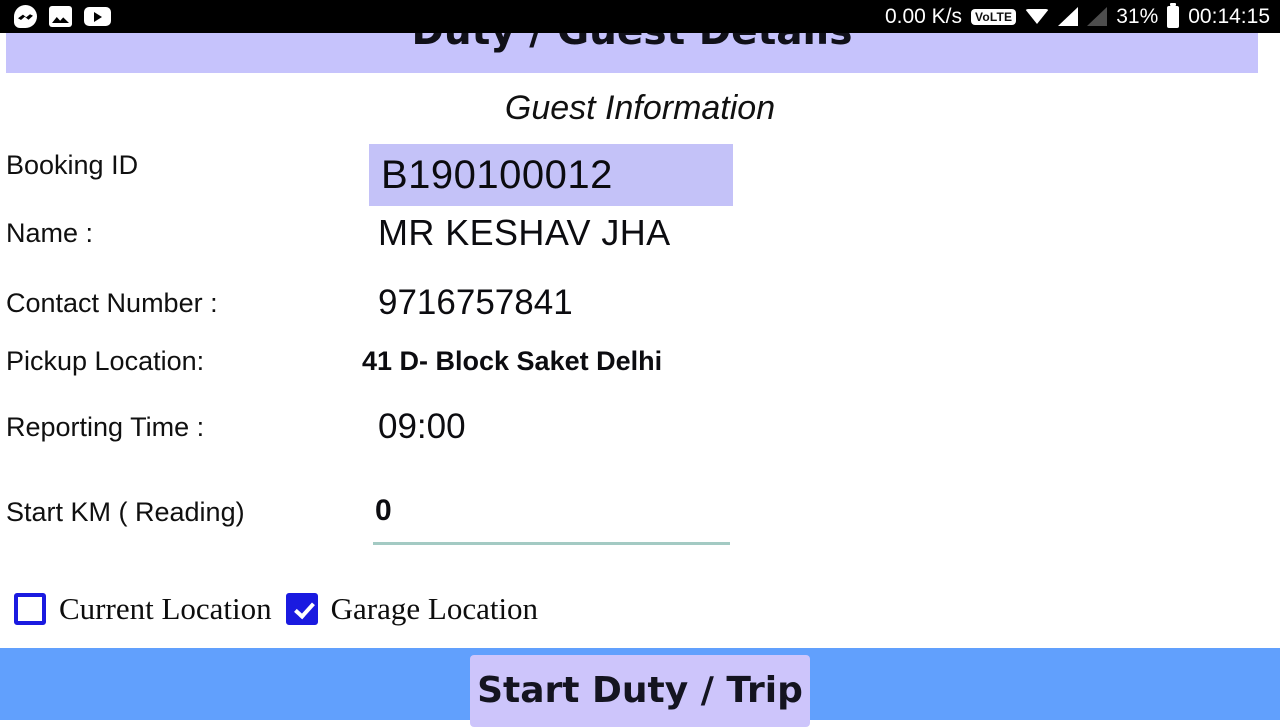 Image resolution: width=1280 pixels, height=727 pixels. What do you see at coordinates (632, 41) in the screenshot?
I see `app-title-bar: Duty / Guest Details` at bounding box center [632, 41].